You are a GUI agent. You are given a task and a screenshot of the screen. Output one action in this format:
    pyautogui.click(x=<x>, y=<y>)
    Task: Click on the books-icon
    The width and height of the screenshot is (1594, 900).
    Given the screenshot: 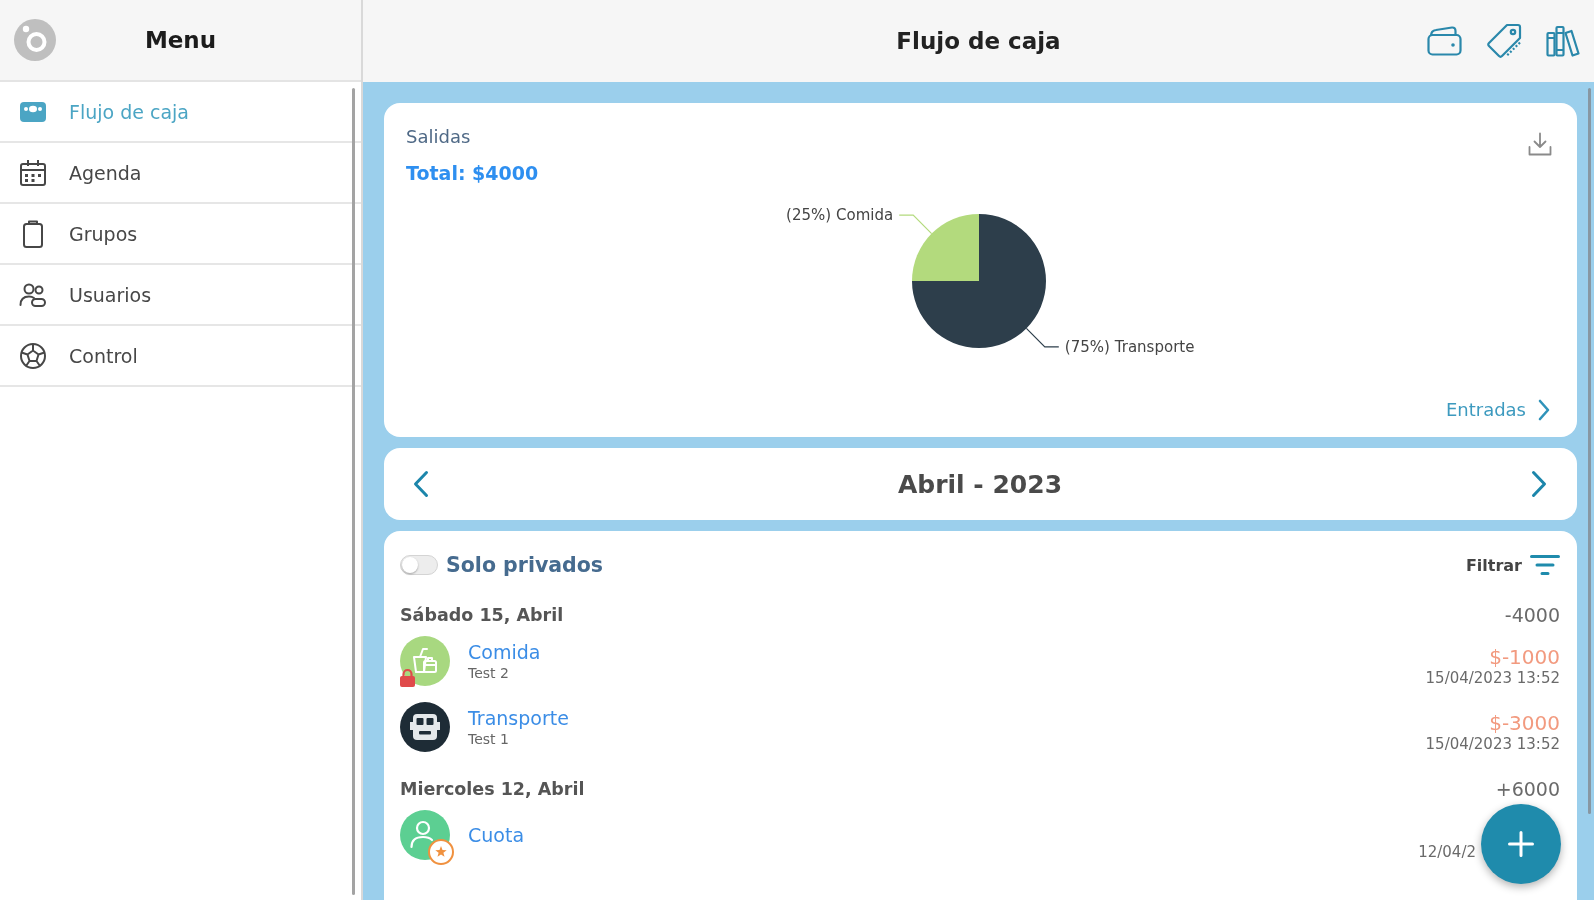 What is the action you would take?
    pyautogui.click(x=1563, y=41)
    